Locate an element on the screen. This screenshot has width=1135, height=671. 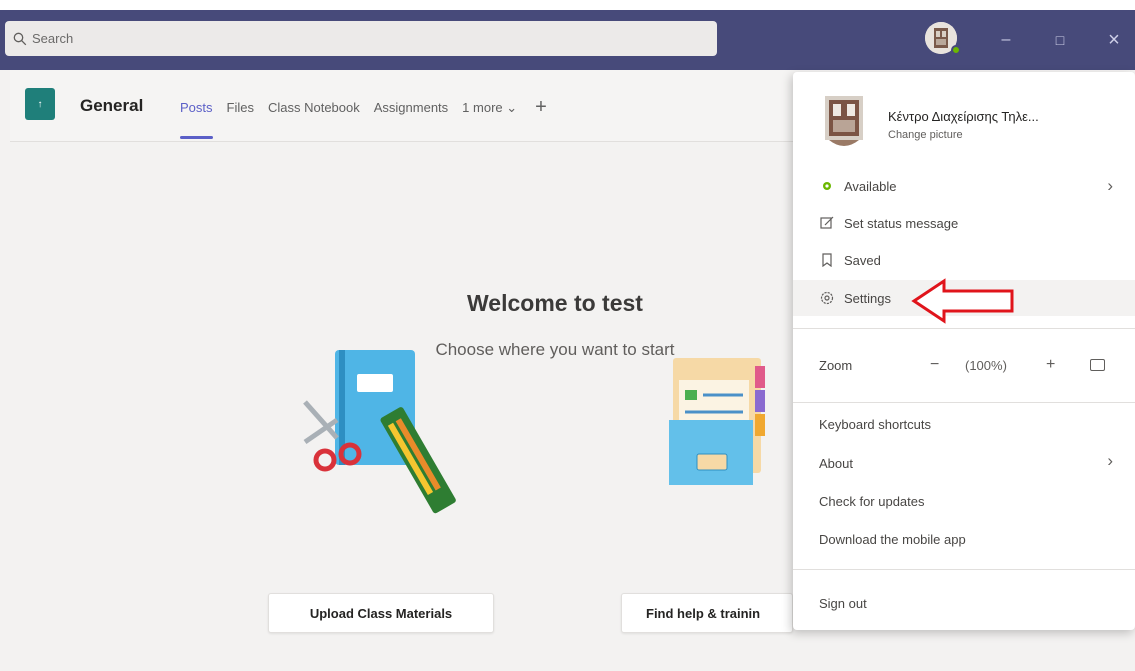
keyboard-shortcuts-item: Keyboard shortcuts is located at coordinates (875, 424).